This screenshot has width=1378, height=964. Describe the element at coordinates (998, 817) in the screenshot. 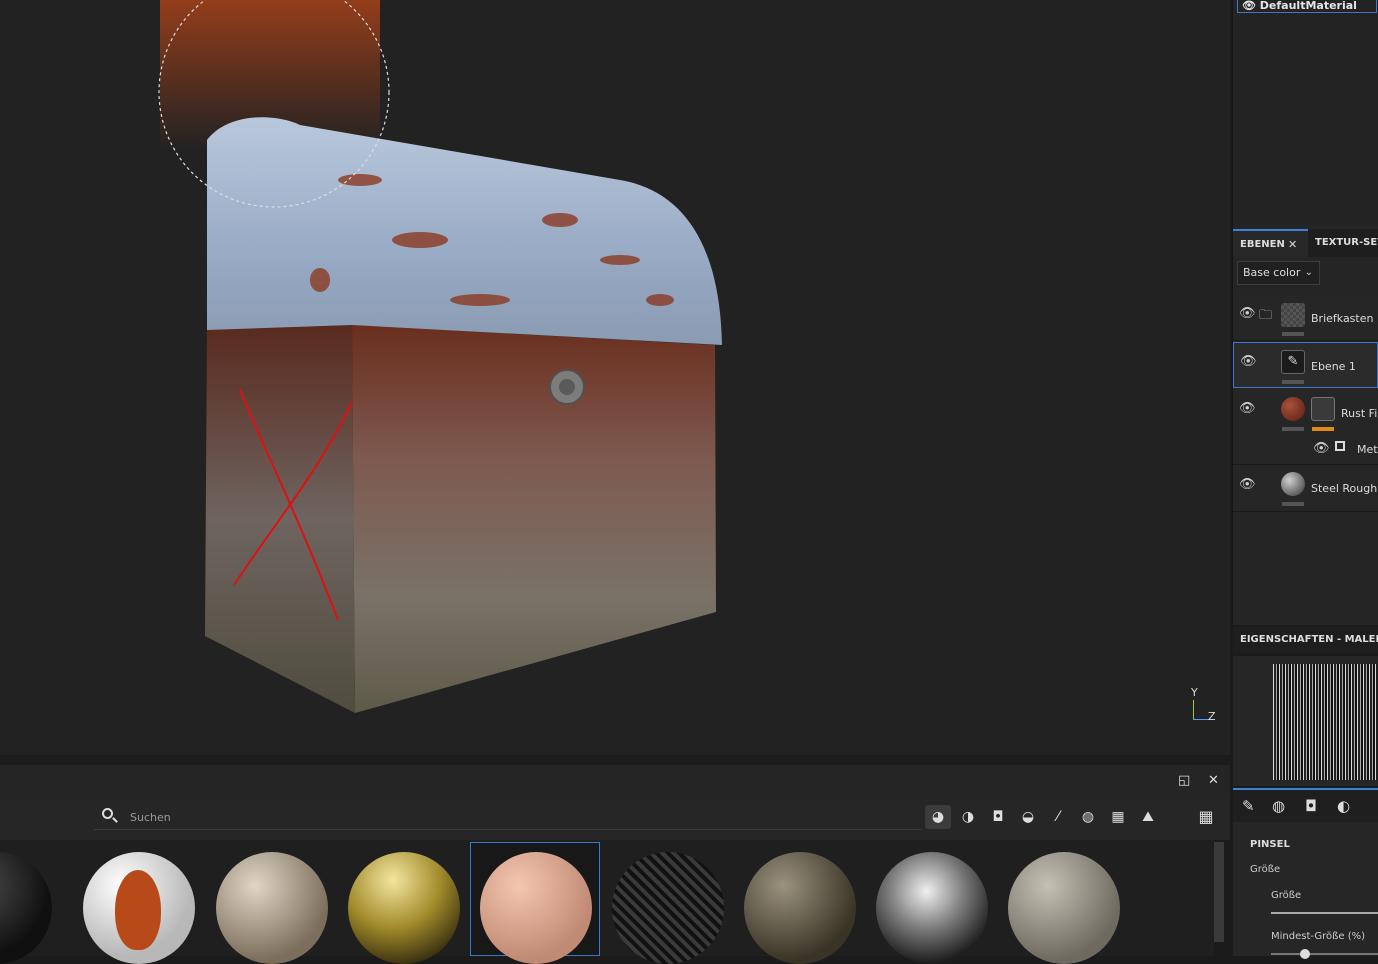

I see `mask-icon: ◘` at that location.